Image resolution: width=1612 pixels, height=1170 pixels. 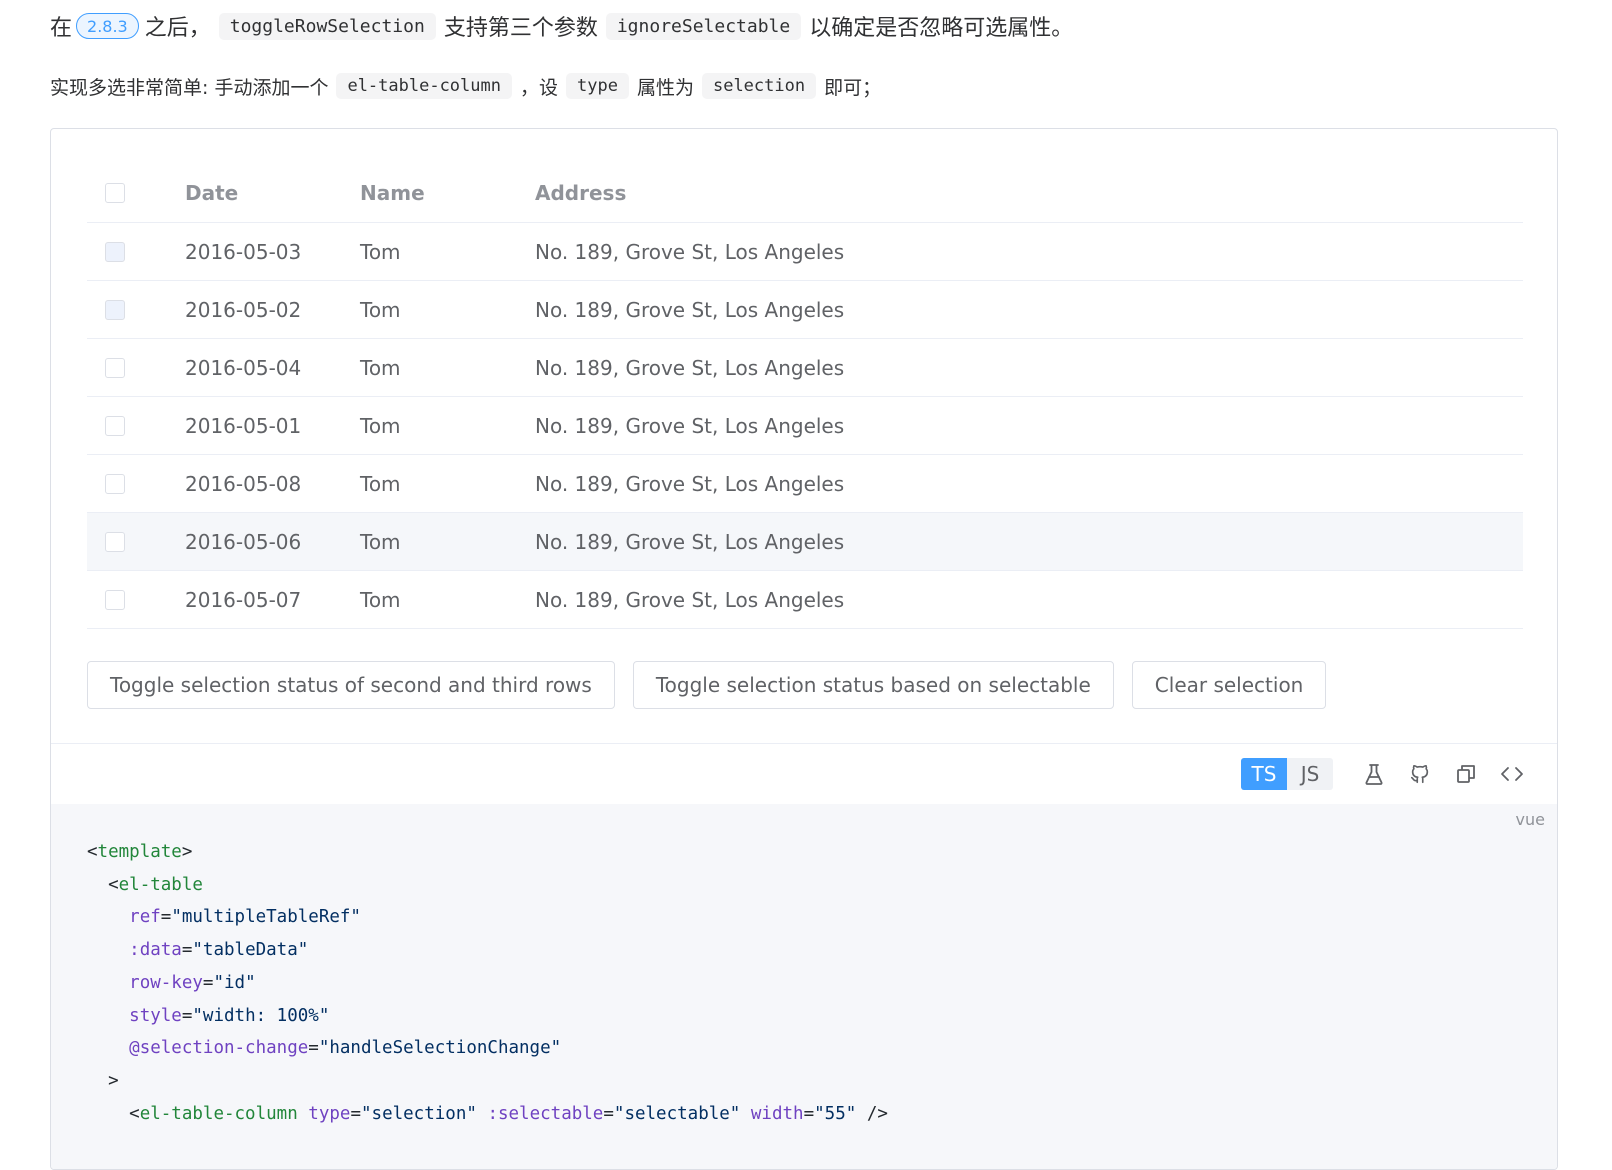 What do you see at coordinates (250, 950) in the screenshot?
I see `code-token: "tableData"` at bounding box center [250, 950].